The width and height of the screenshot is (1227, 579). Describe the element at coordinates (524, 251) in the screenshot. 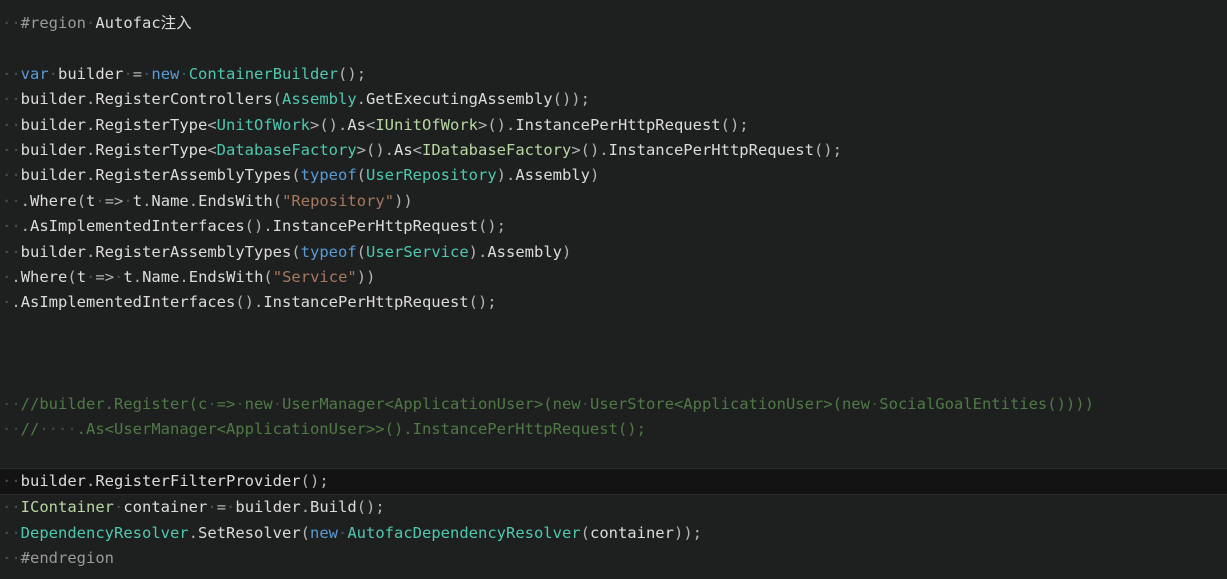

I see `property-name: Assembly` at that location.